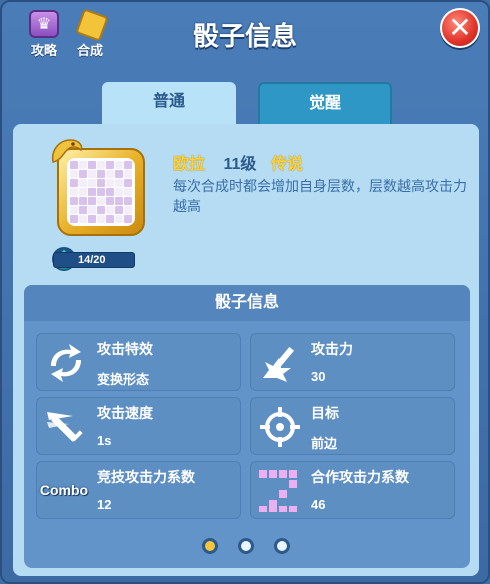 The height and width of the screenshot is (584, 490). Describe the element at coordinates (169, 103) in the screenshot. I see `tab-normal: 普通` at that location.